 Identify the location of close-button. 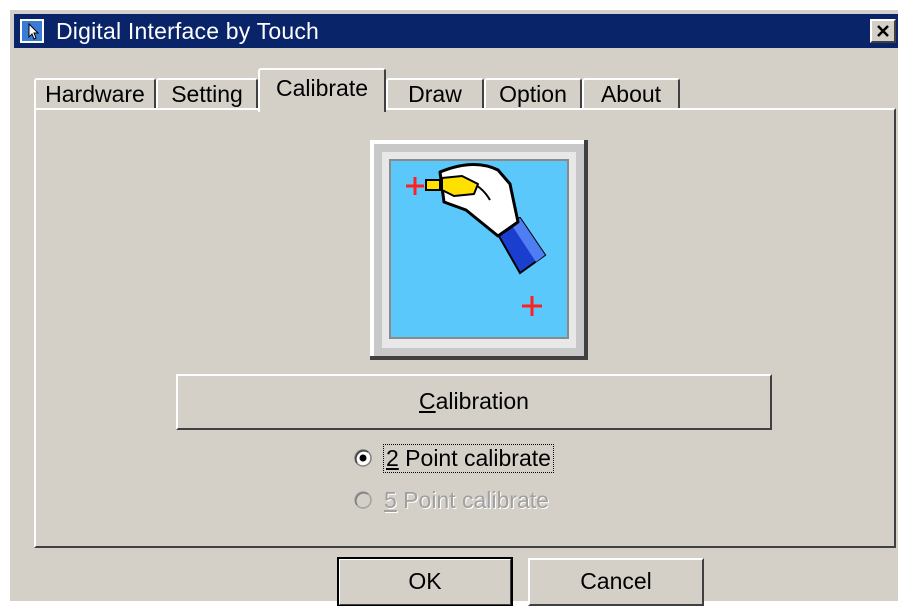
(883, 31).